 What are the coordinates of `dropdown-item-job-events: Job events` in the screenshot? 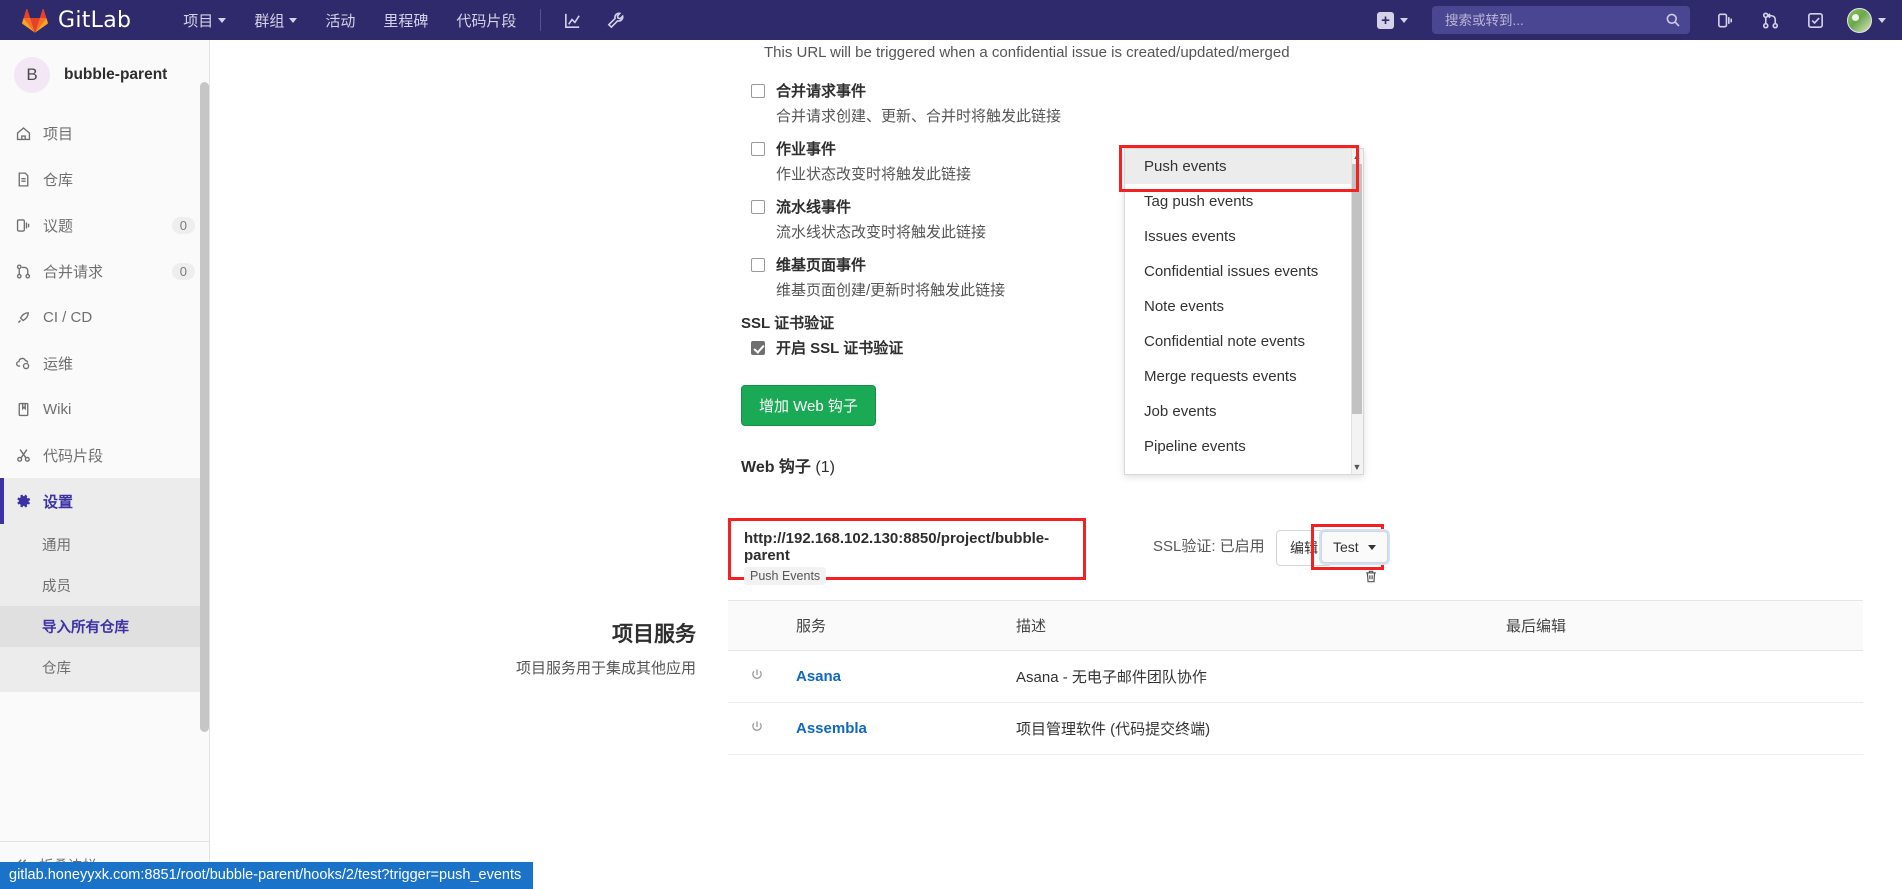 It's located at (1244, 411).